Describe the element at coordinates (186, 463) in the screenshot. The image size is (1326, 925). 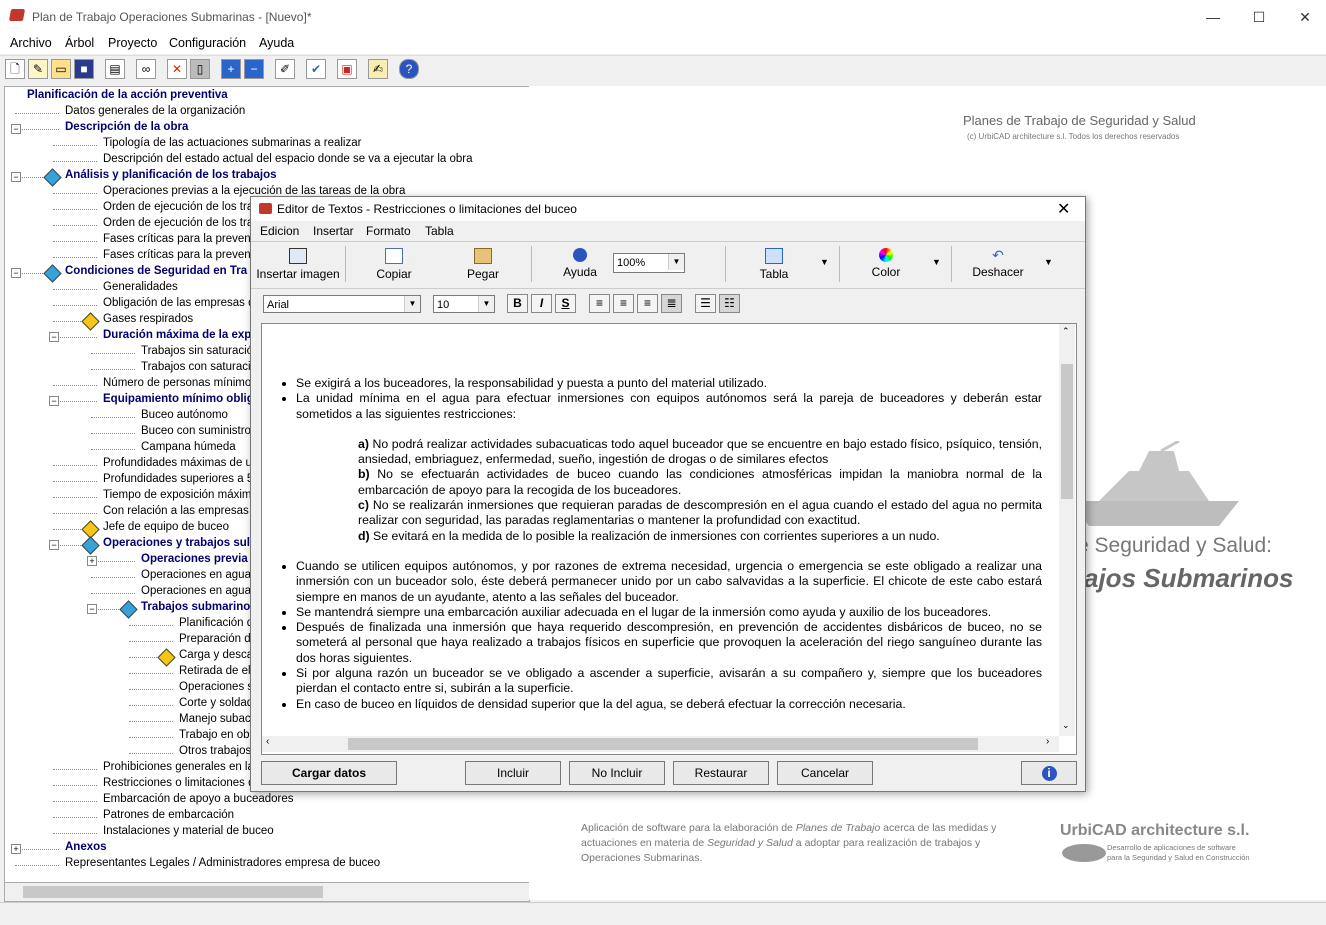
I see `tree-item: Profundidades máximas de utiliz` at that location.